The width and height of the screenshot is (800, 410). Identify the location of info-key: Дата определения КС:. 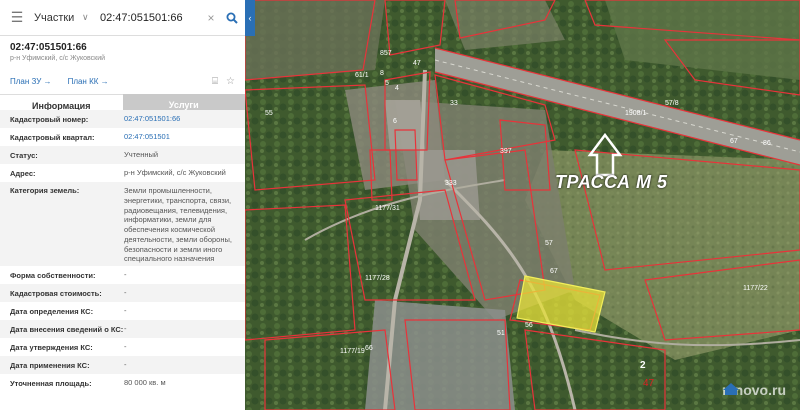
(52, 311).